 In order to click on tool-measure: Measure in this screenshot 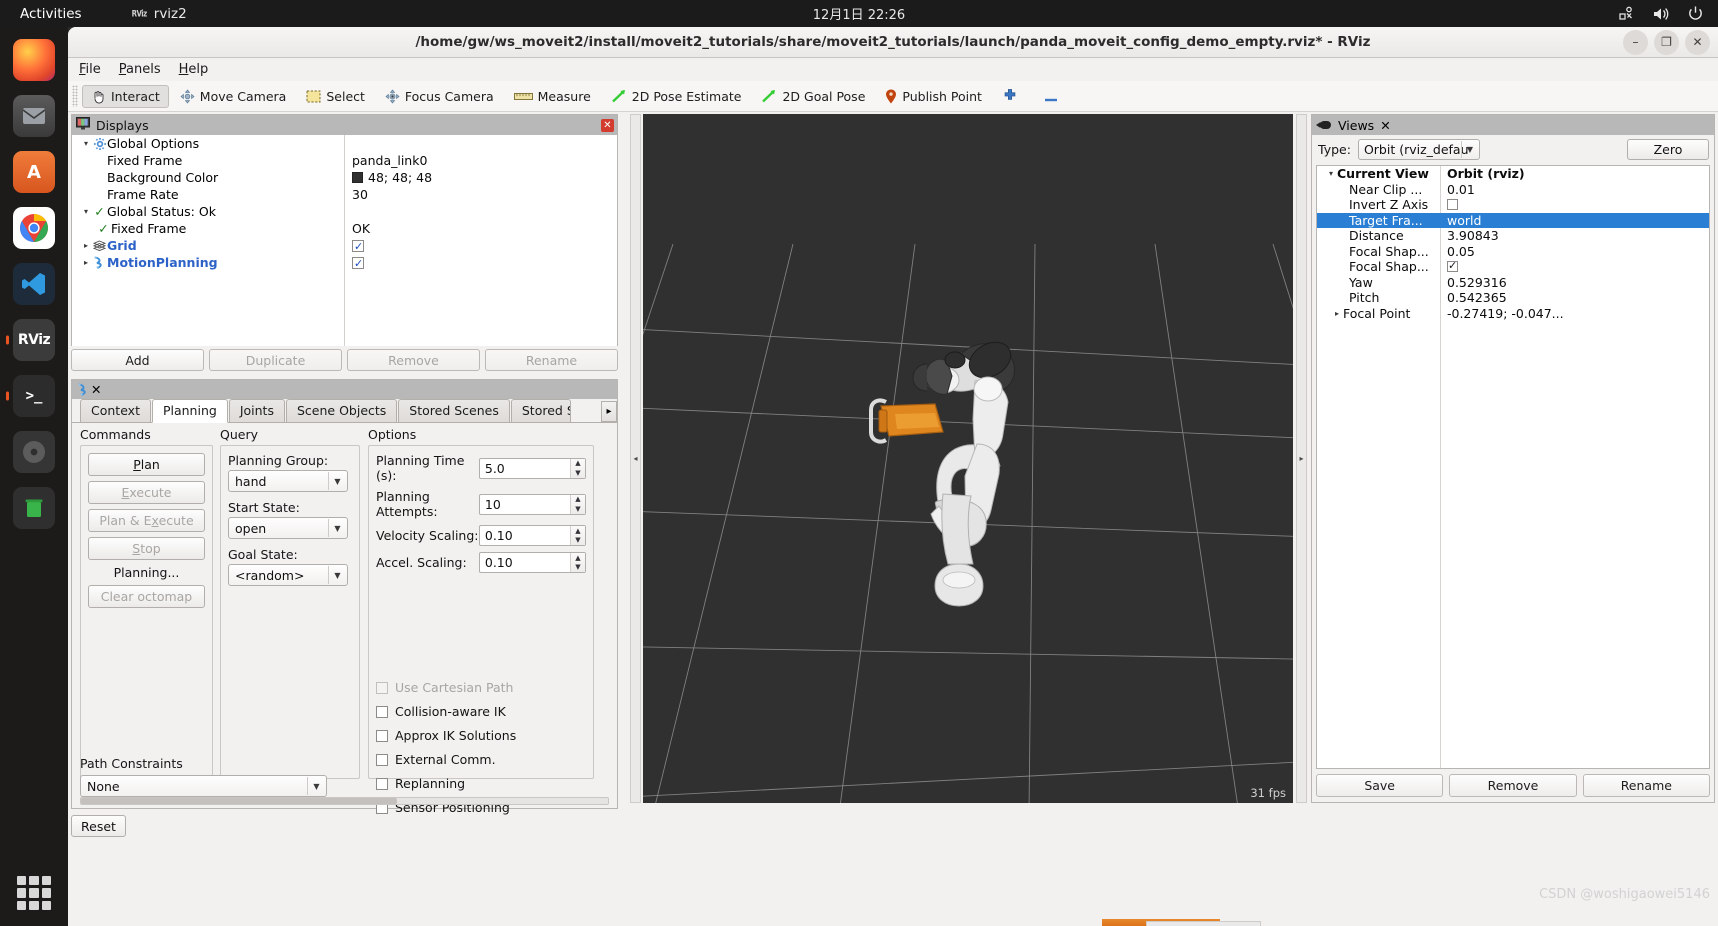, I will do `click(552, 96)`.